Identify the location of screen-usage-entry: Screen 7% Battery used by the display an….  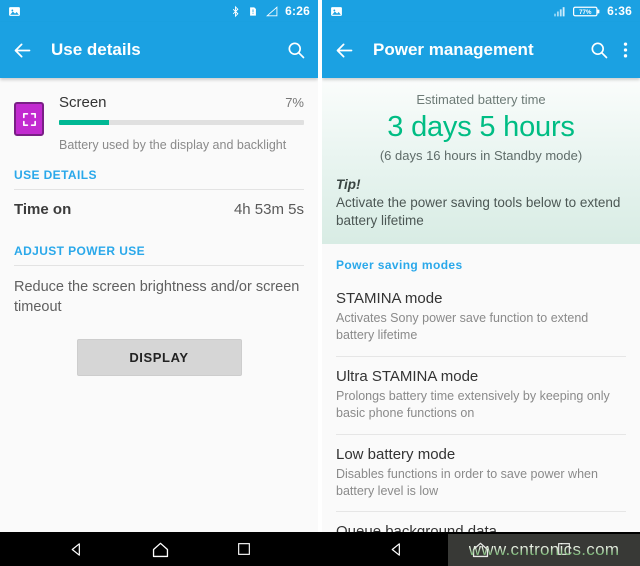
(159, 116).